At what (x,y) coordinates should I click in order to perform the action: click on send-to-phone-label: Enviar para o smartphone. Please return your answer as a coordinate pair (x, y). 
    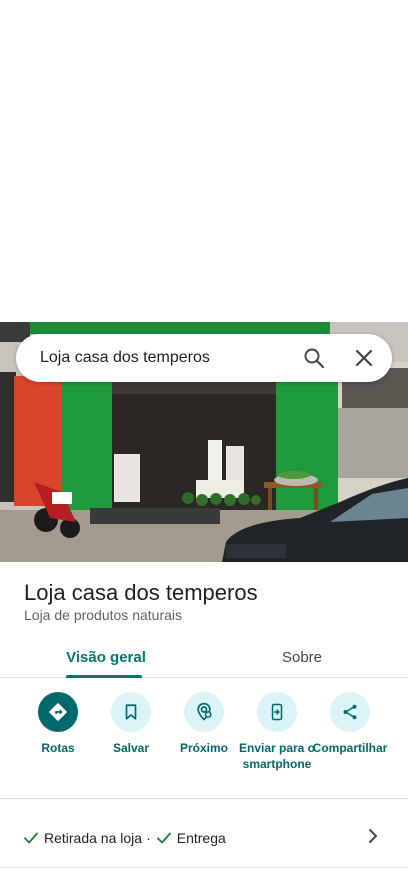
    Looking at the image, I should click on (277, 756).